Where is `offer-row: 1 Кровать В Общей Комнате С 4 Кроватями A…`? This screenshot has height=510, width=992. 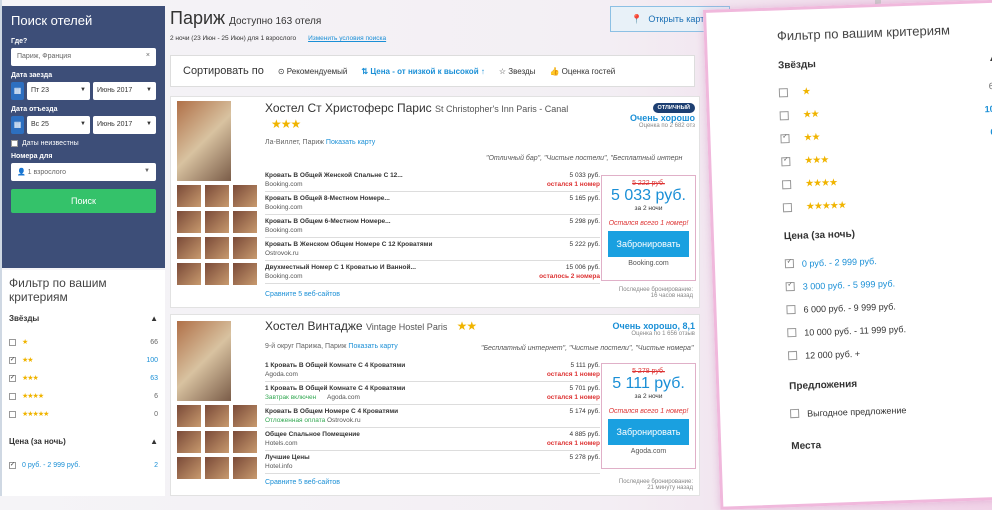 offer-row: 1 Кровать В Общей Комнате С 4 Кроватями A… is located at coordinates (432, 370).